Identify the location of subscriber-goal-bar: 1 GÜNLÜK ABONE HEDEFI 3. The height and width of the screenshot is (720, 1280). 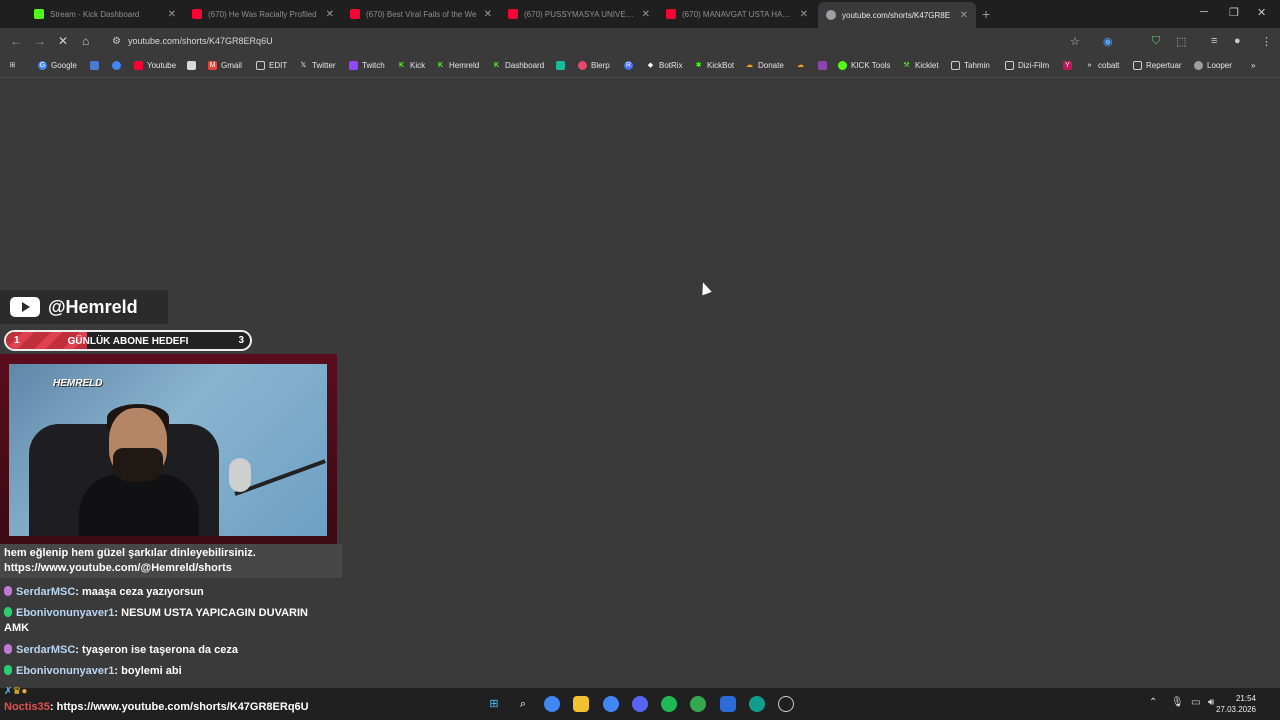
(128, 340).